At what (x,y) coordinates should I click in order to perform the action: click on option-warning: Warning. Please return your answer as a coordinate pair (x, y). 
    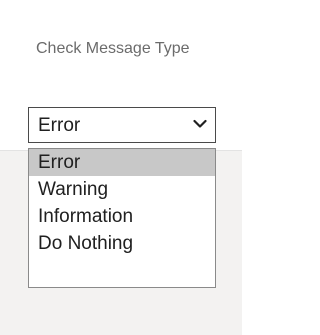
    Looking at the image, I should click on (122, 189).